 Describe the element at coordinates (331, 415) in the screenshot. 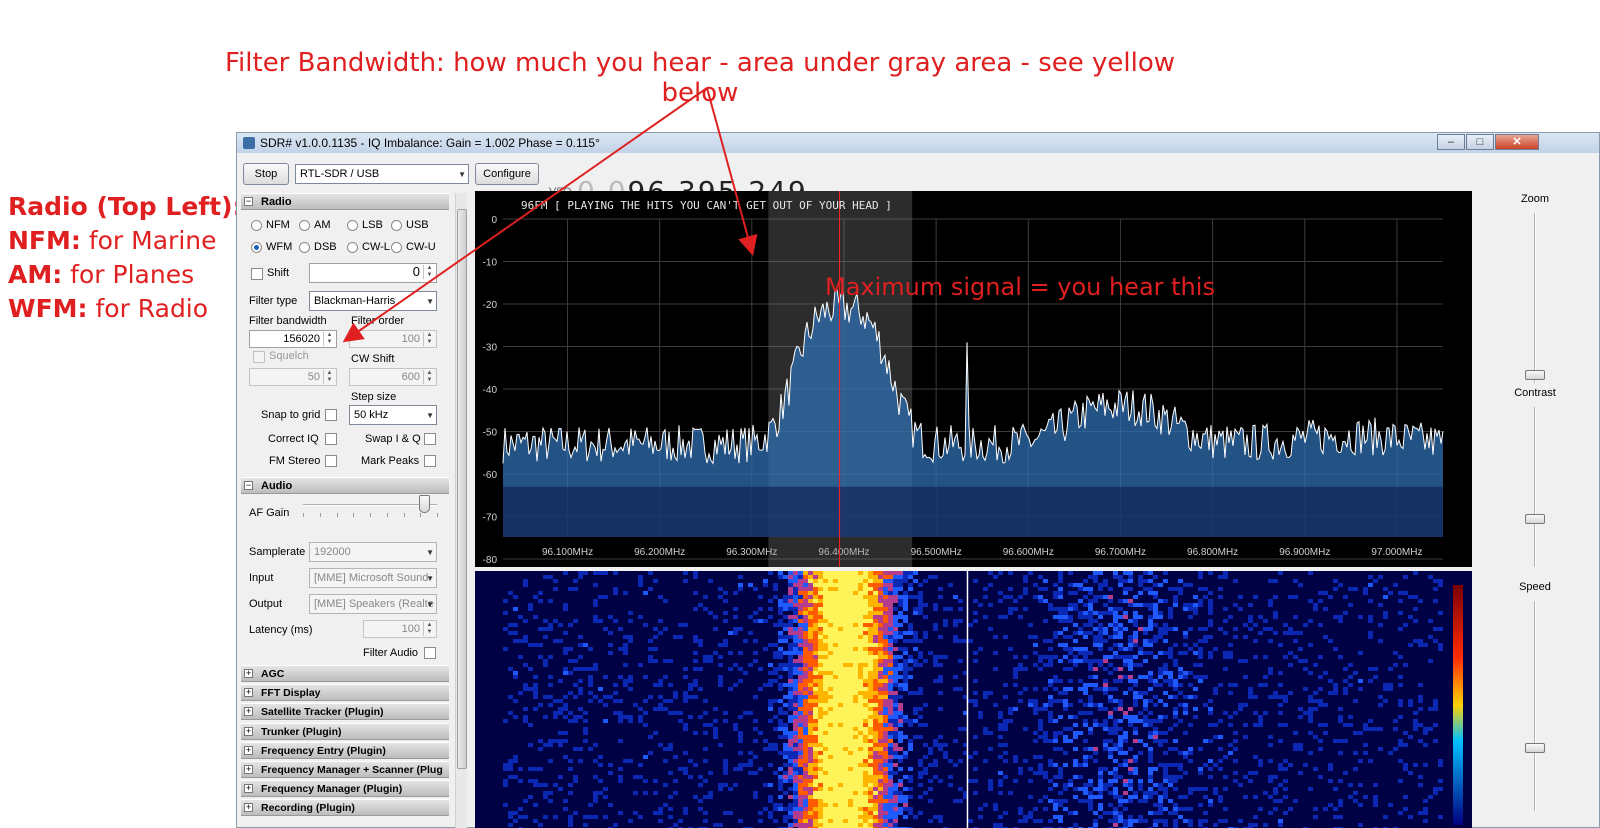

I see `snap-to-grid-checkbox` at that location.